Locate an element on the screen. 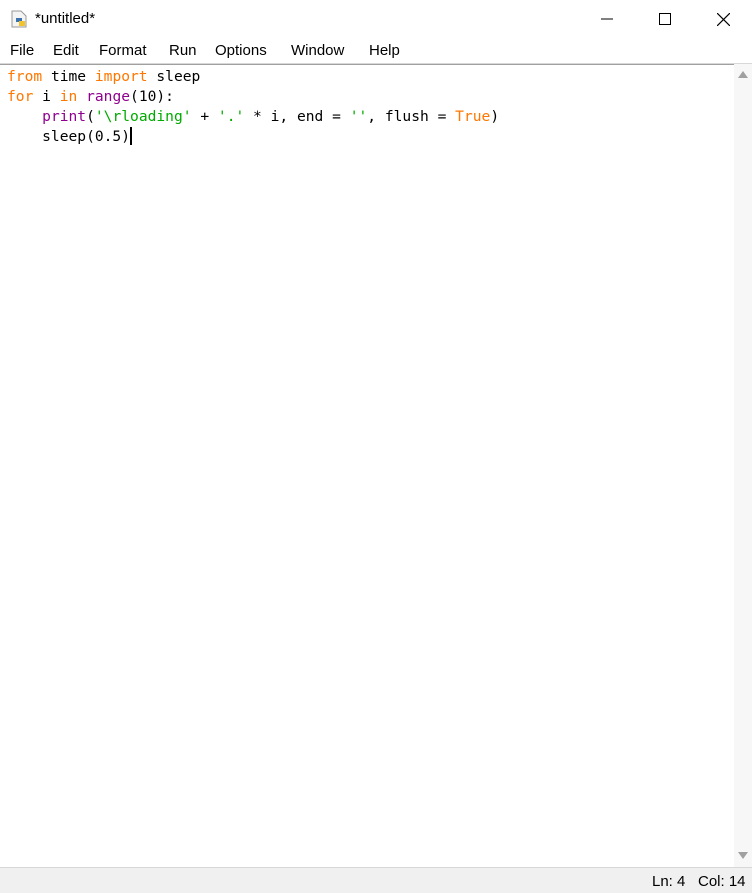  line-number: Ln: 4 is located at coordinates (669, 881).